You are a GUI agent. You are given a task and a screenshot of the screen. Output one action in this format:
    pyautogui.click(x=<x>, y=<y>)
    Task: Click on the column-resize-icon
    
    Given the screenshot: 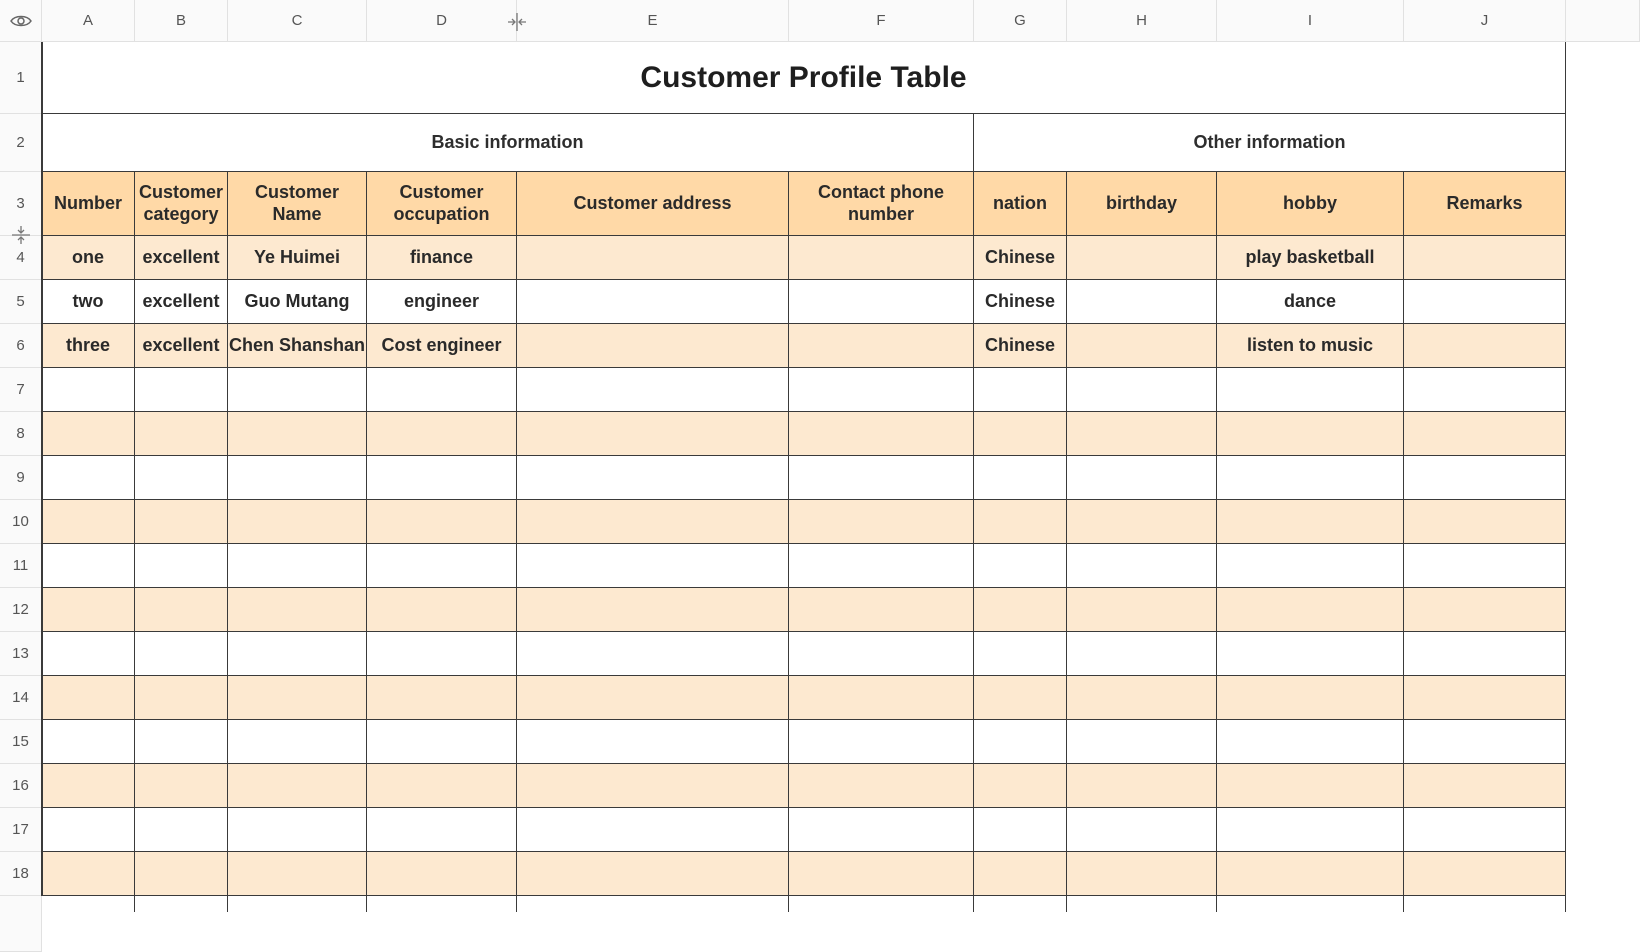 What is the action you would take?
    pyautogui.click(x=517, y=22)
    